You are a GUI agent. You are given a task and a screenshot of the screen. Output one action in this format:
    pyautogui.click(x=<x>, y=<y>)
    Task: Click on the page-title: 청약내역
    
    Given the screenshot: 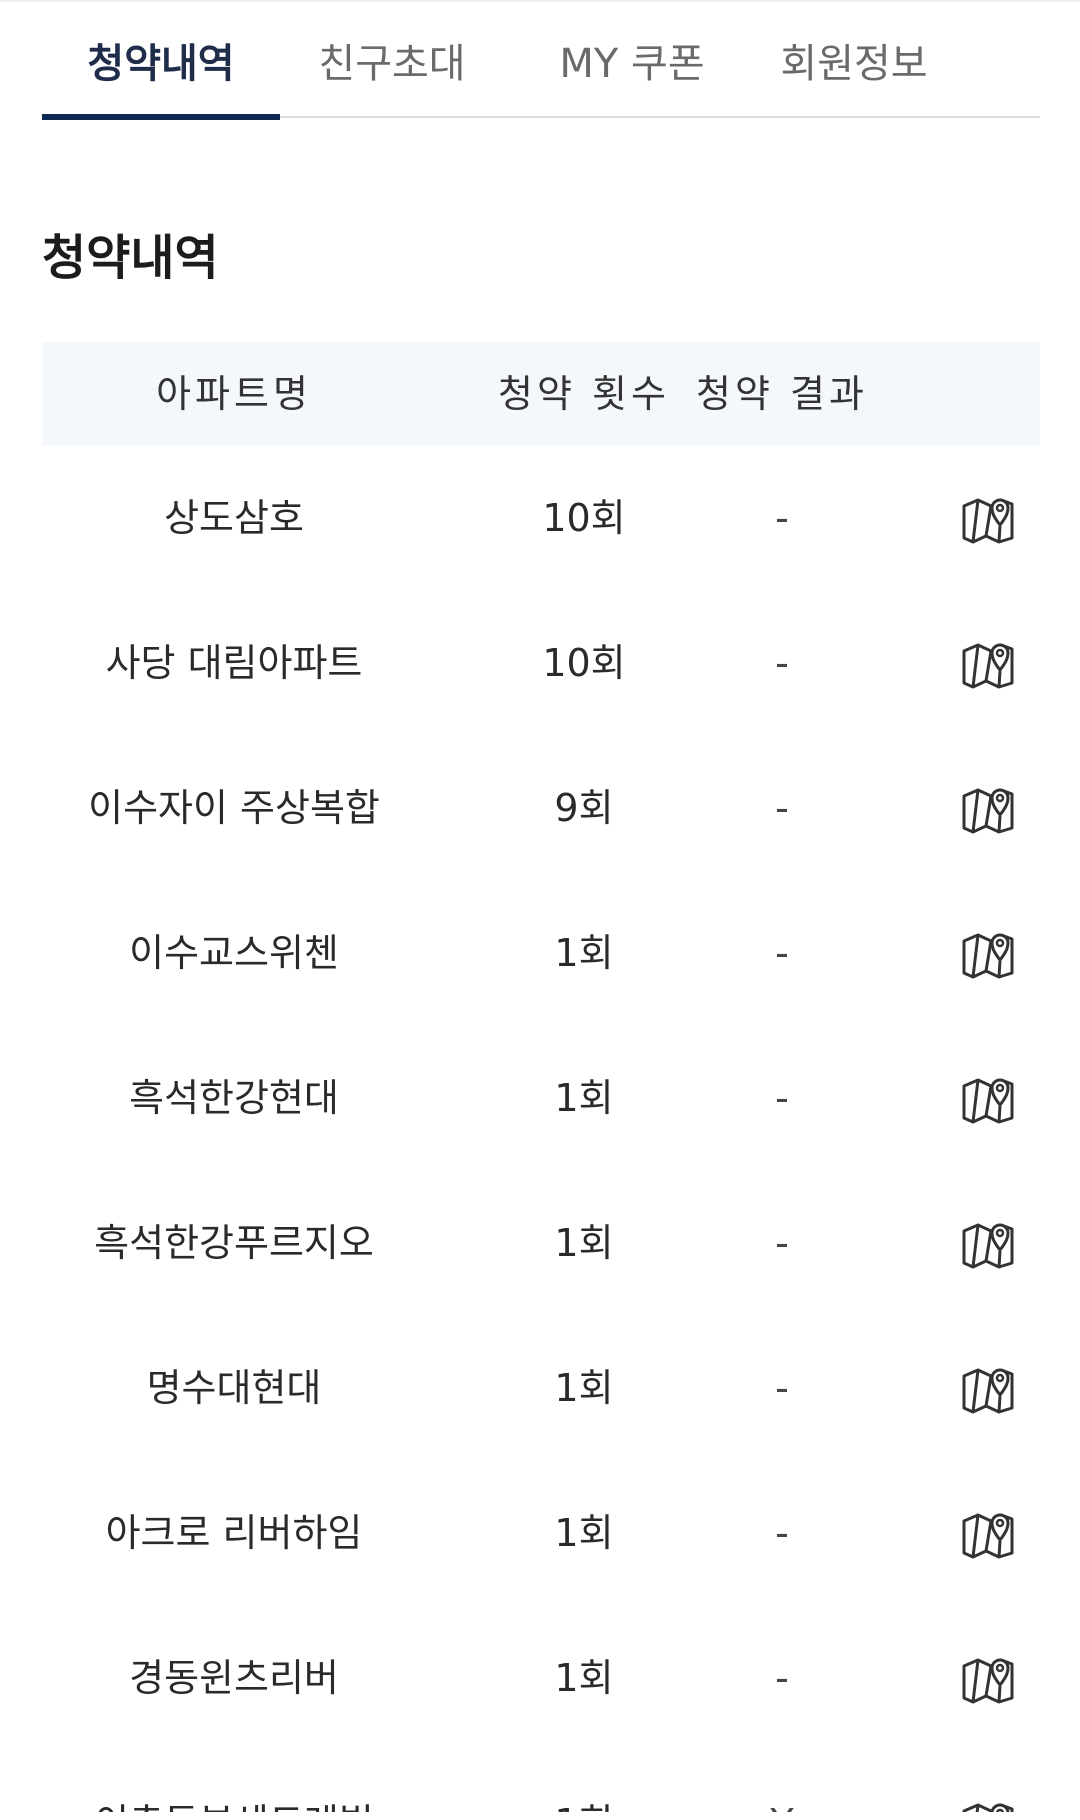 What is the action you would take?
    pyautogui.click(x=130, y=258)
    